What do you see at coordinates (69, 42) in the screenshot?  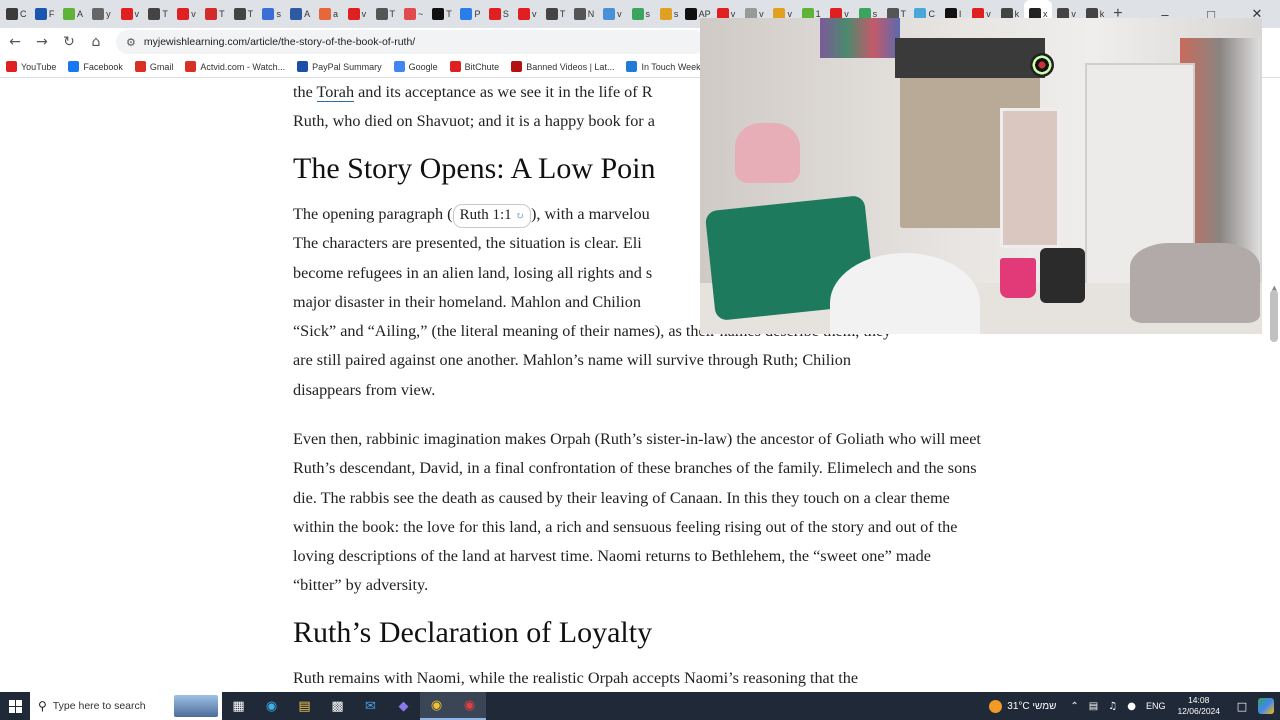 I see `reload-button: ↻` at bounding box center [69, 42].